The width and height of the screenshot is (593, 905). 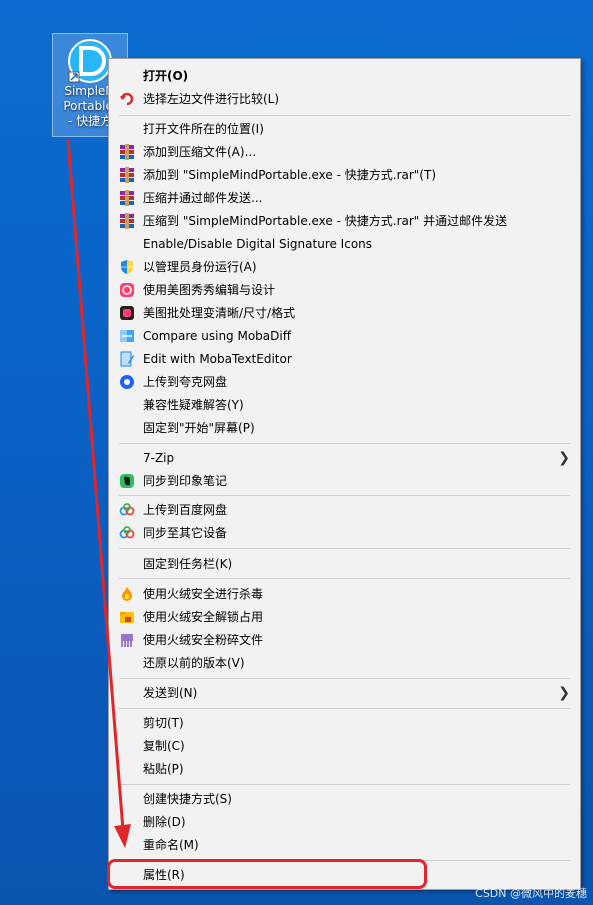 What do you see at coordinates (98, 493) in the screenshot?
I see `red-annotation-arrow` at bounding box center [98, 493].